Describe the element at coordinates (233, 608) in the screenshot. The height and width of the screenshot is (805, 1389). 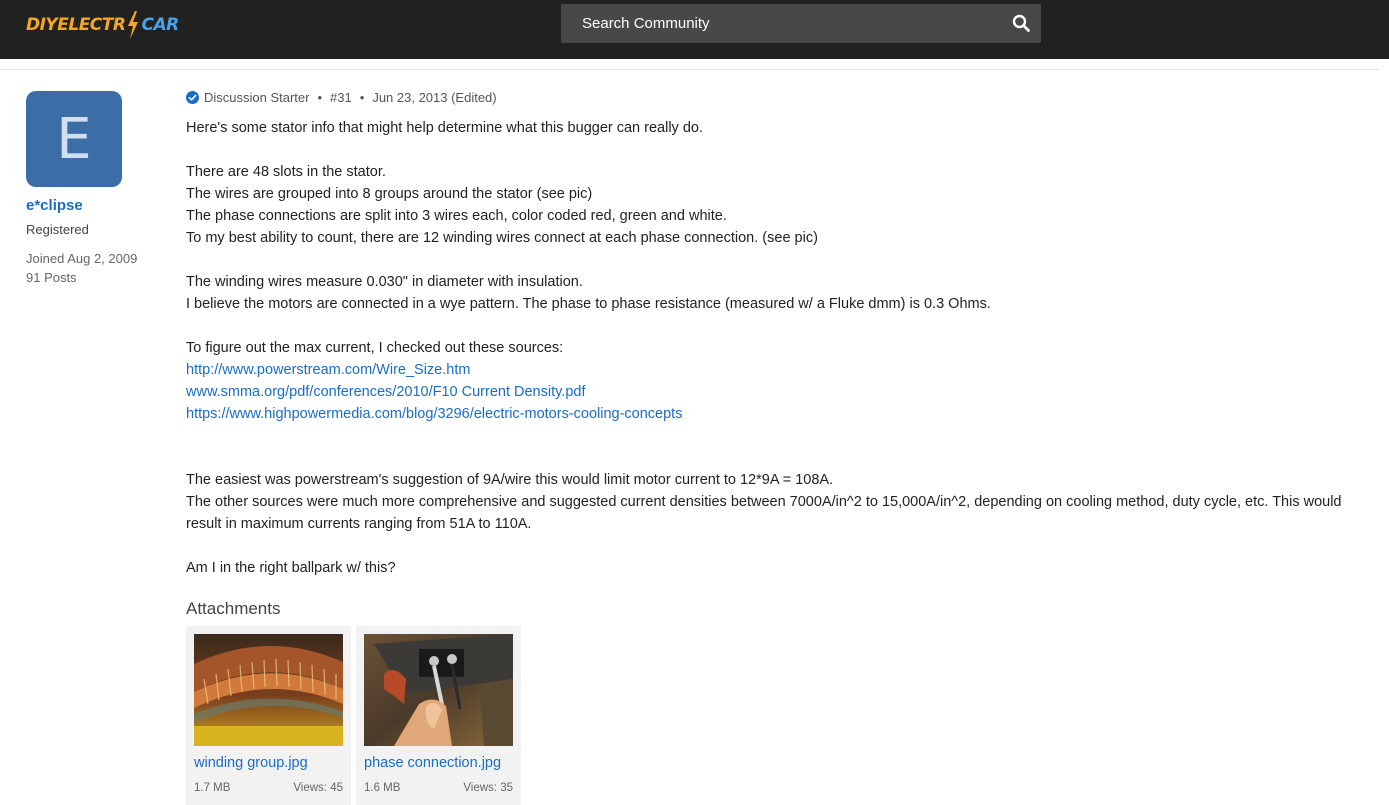
I see `attachments-heading: Attachments` at that location.